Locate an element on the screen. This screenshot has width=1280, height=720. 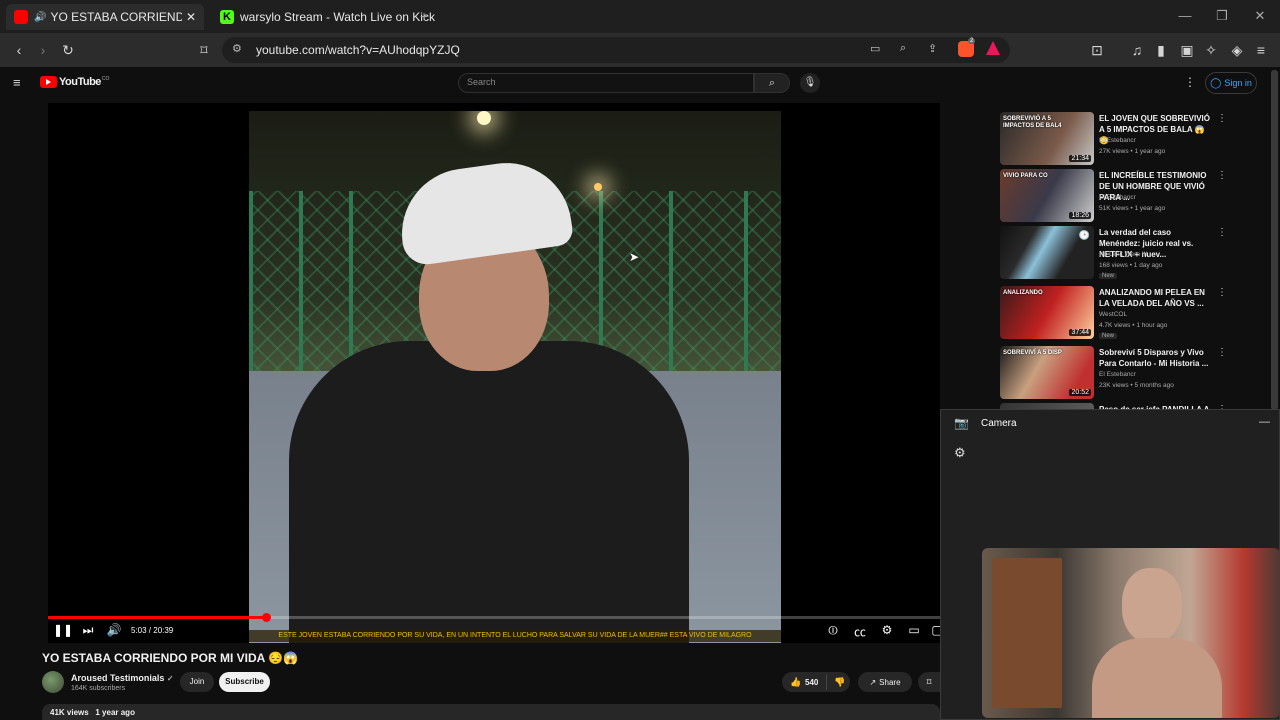
person-head is located at coordinates (1152, 605).